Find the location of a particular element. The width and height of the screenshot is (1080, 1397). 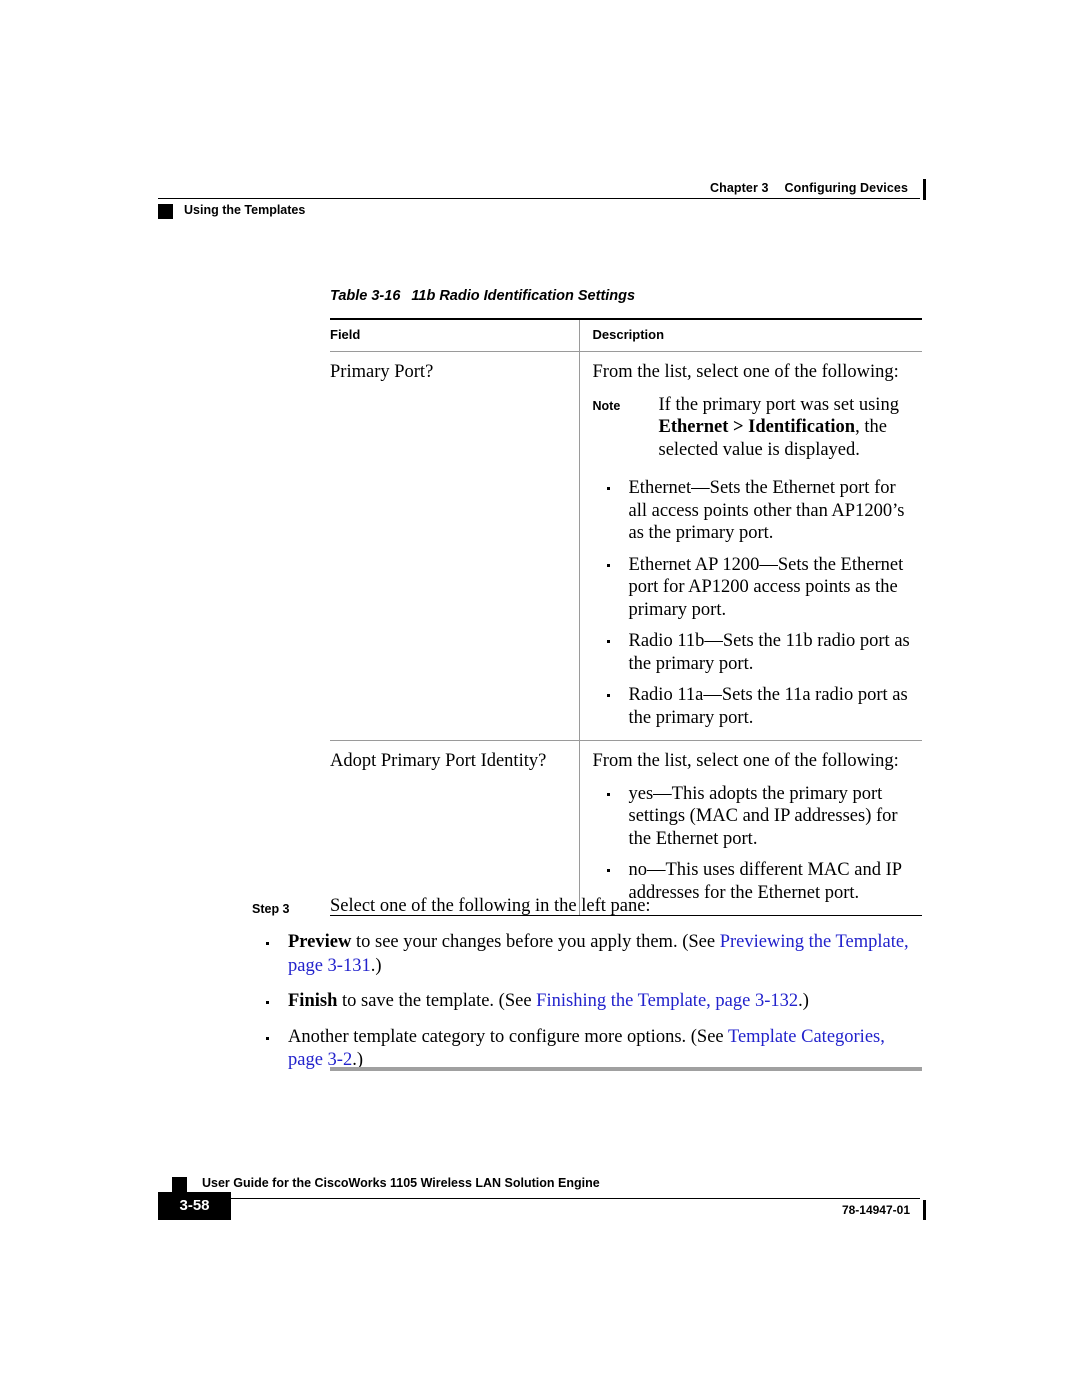

option-bold-preview: Preview is located at coordinates (320, 942).